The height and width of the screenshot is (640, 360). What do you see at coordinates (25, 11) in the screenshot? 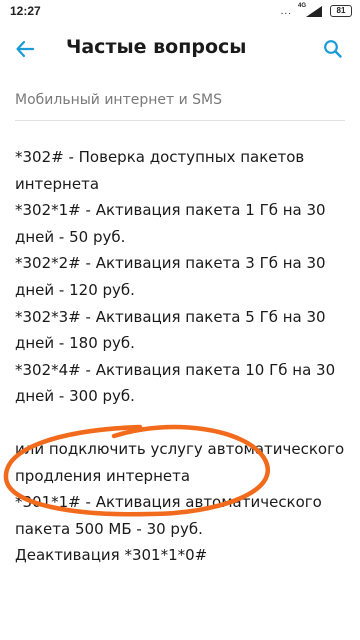
I see `status-time: 12:27` at bounding box center [25, 11].